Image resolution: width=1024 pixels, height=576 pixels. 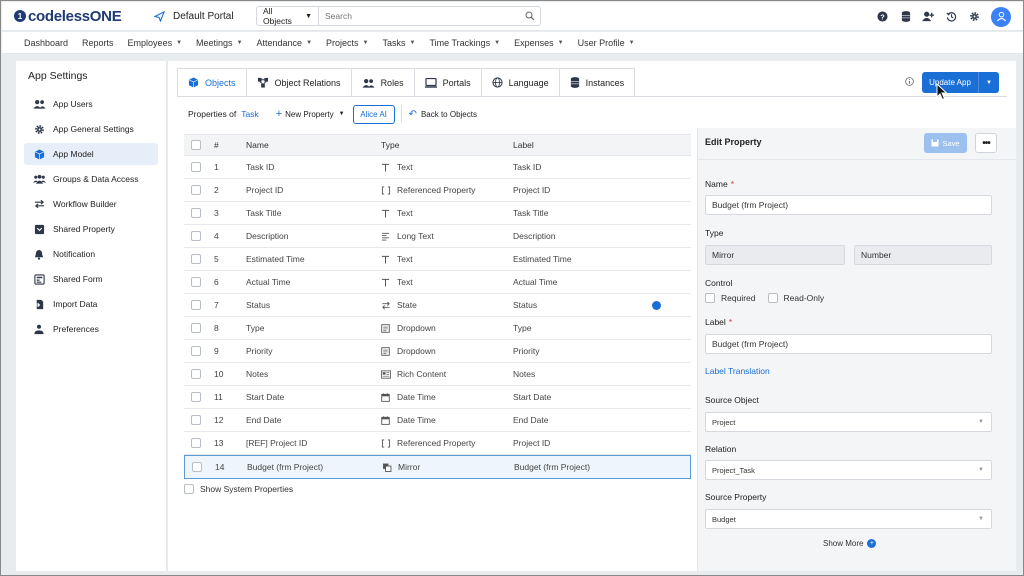 What do you see at coordinates (77, 16) in the screenshot?
I see `logo: 1 codelessONE` at bounding box center [77, 16].